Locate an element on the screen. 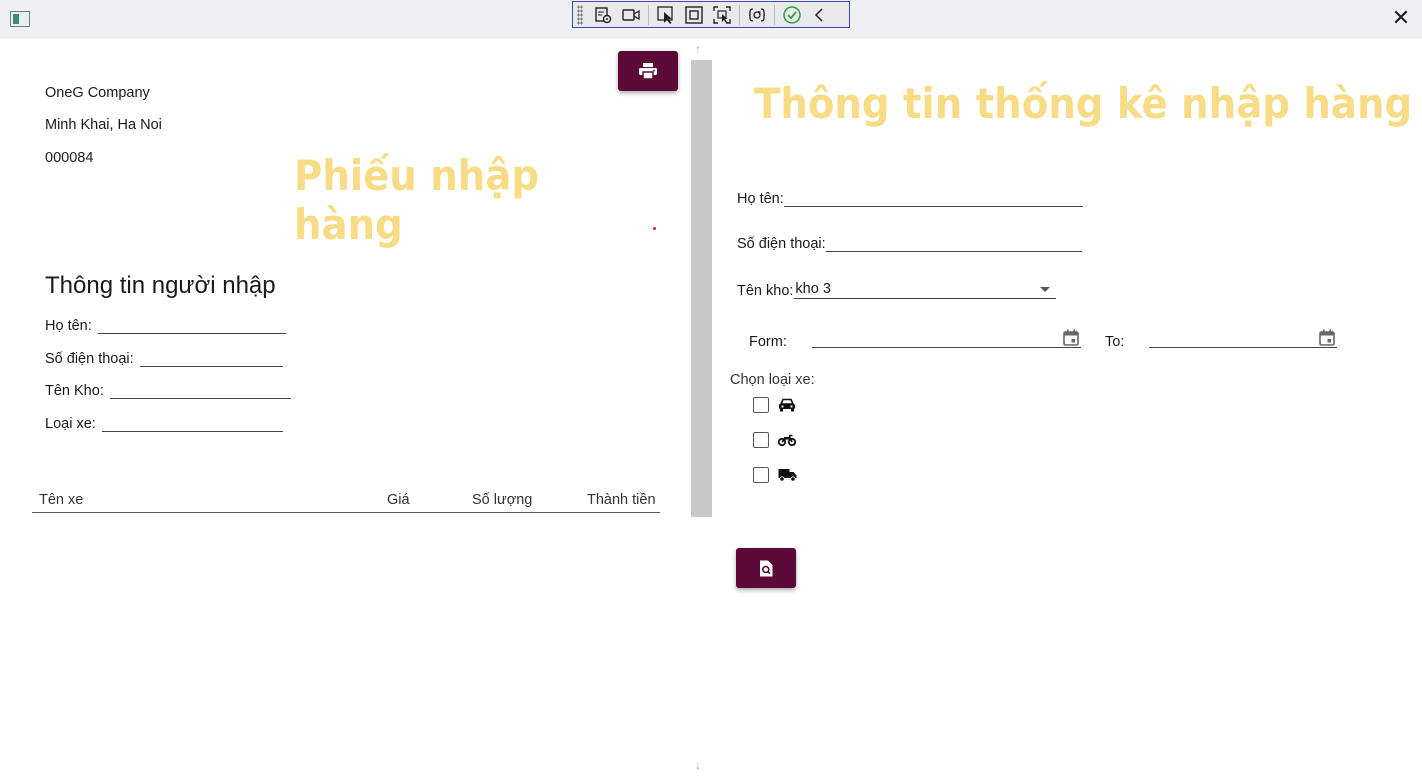  debug-toolbar is located at coordinates (711, 14).